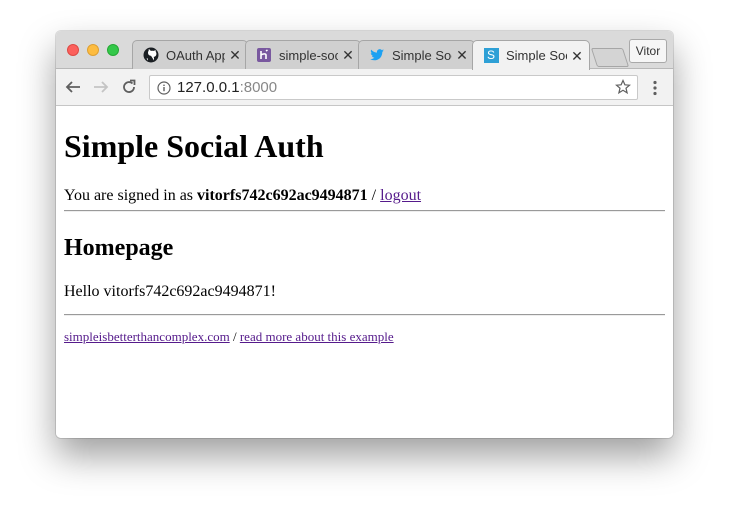 The width and height of the screenshot is (729, 518). Describe the element at coordinates (129, 195) in the screenshot. I see `signed-in-prefix: You are signed in as` at that location.